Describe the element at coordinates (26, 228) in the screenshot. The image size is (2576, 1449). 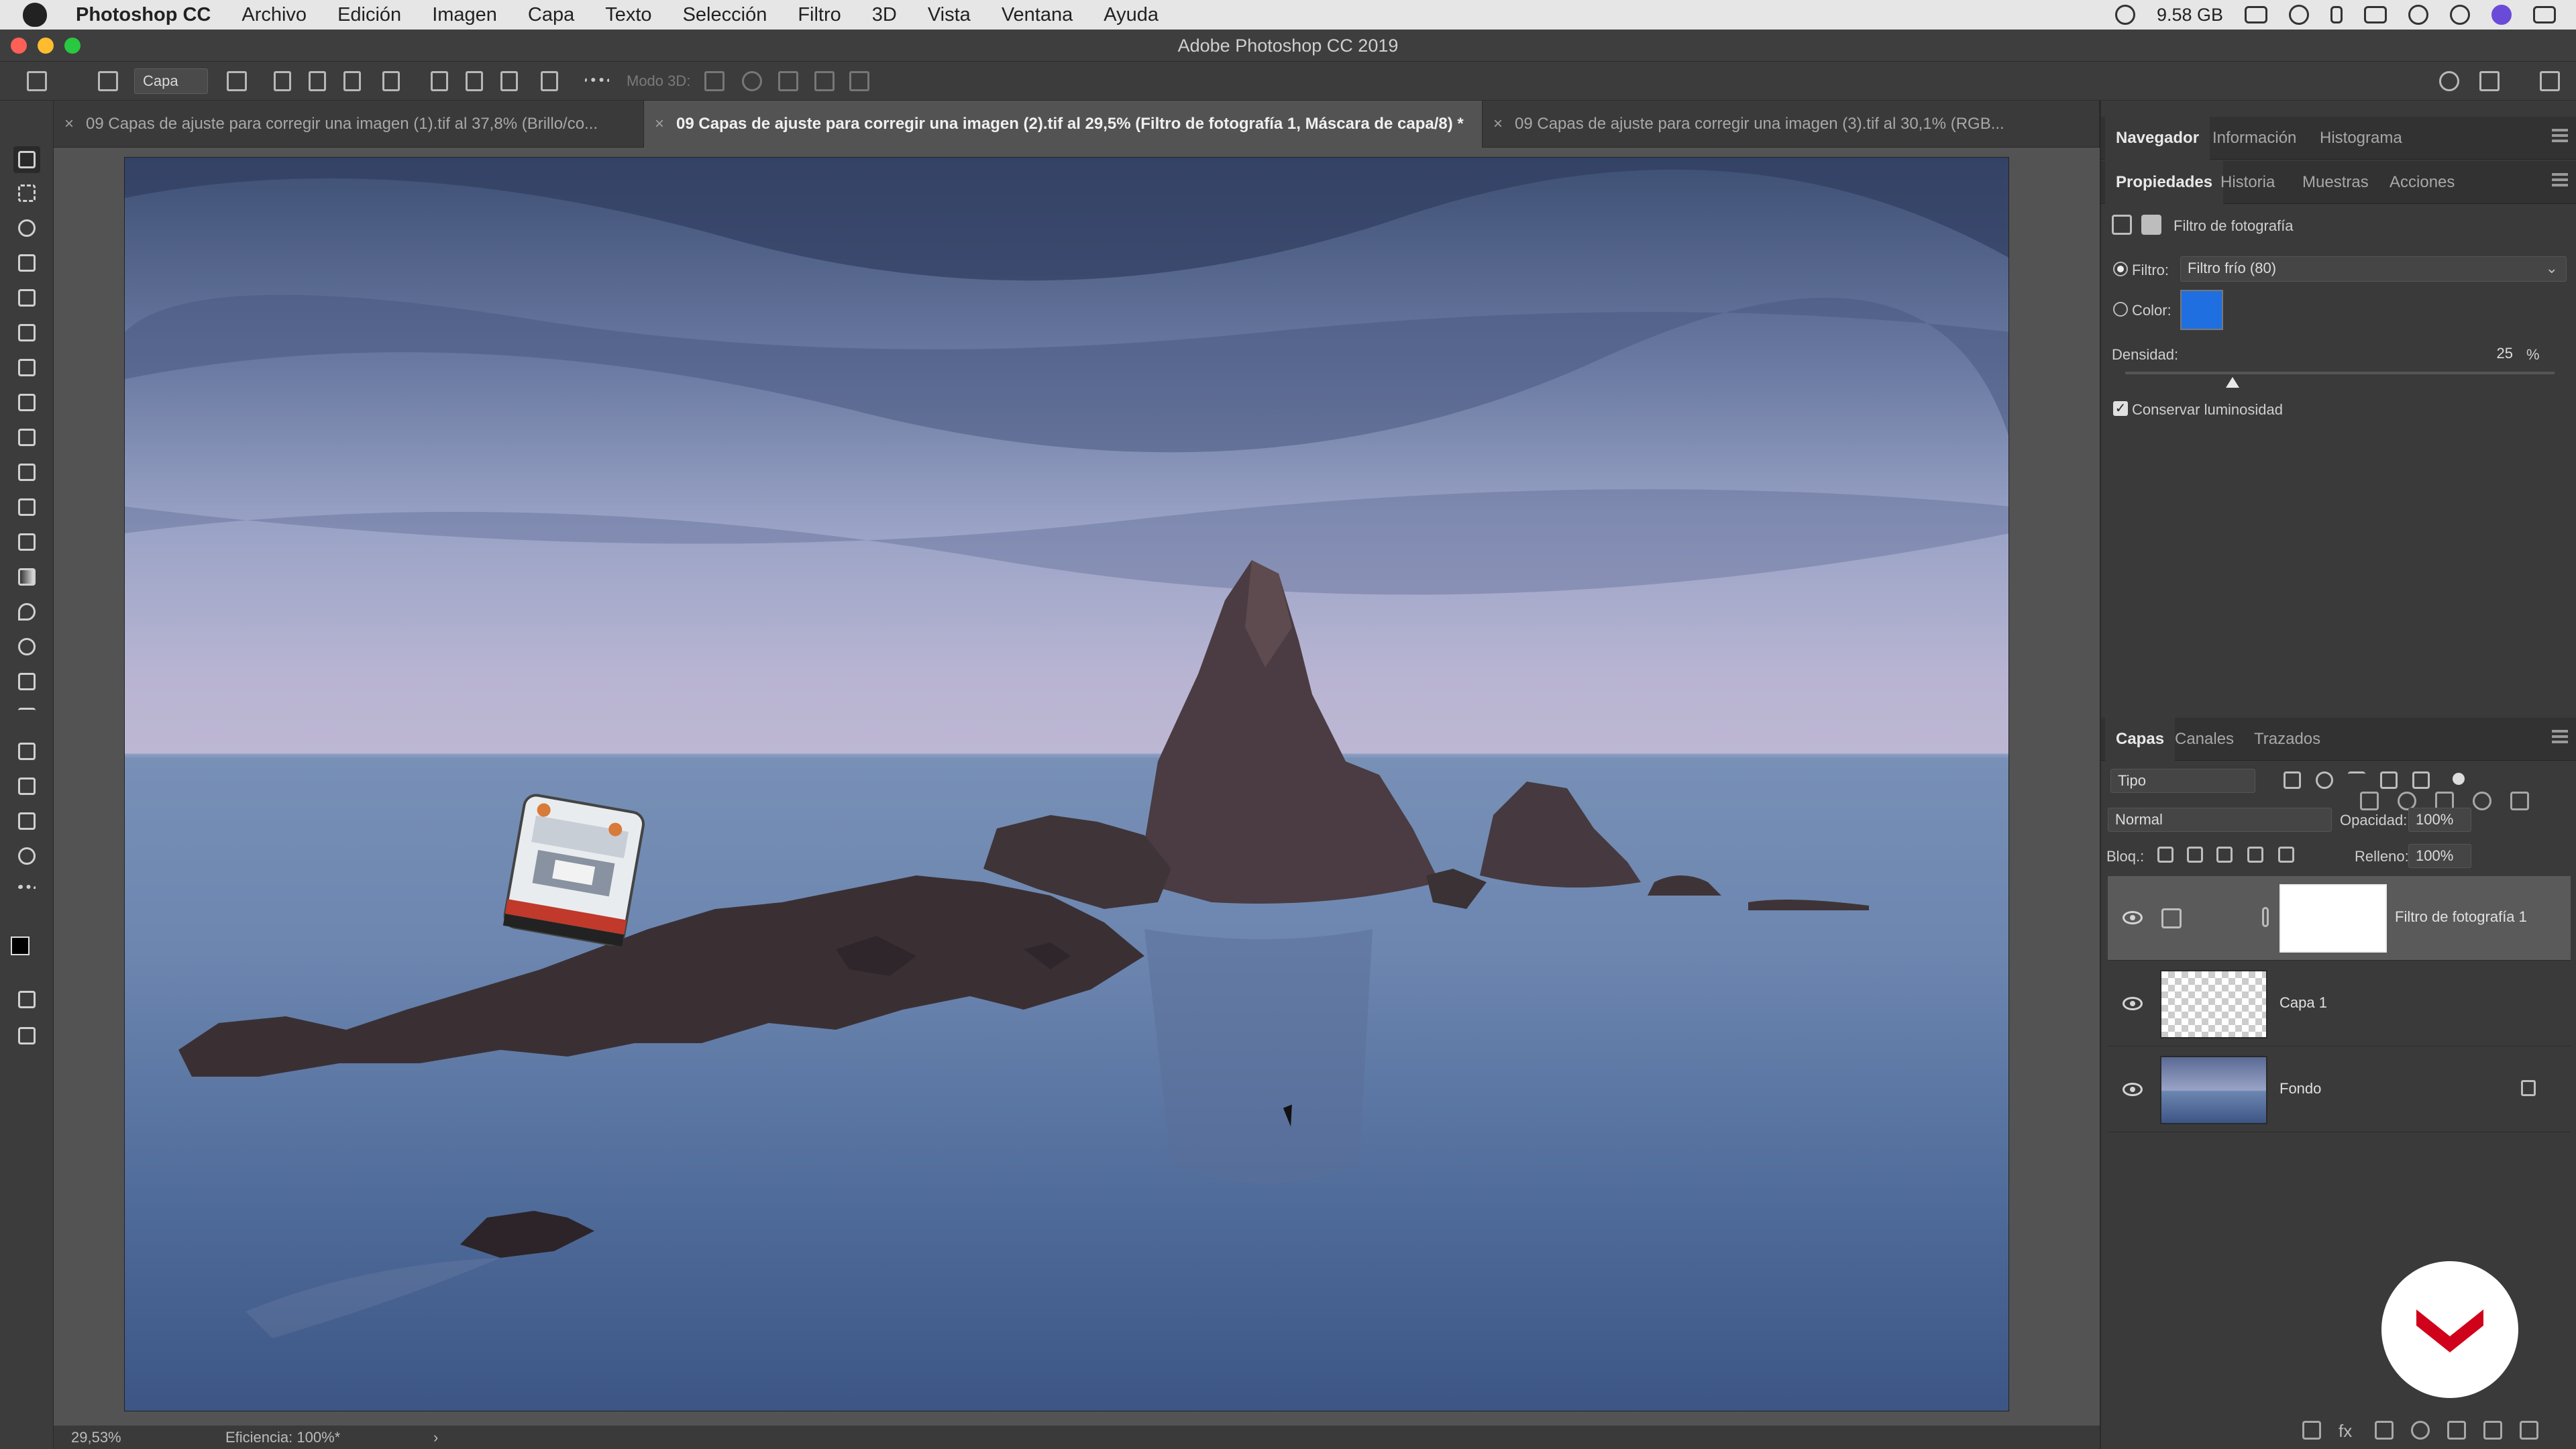
I see `lasso-tool-button` at that location.